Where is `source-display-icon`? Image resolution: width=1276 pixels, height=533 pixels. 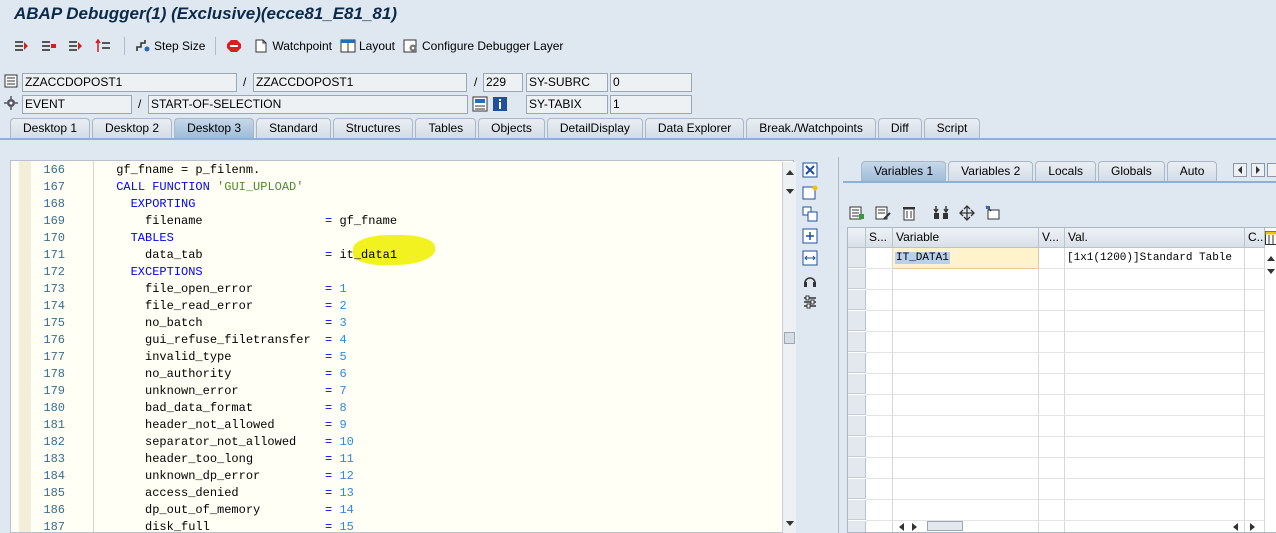
source-display-icon is located at coordinates (480, 104).